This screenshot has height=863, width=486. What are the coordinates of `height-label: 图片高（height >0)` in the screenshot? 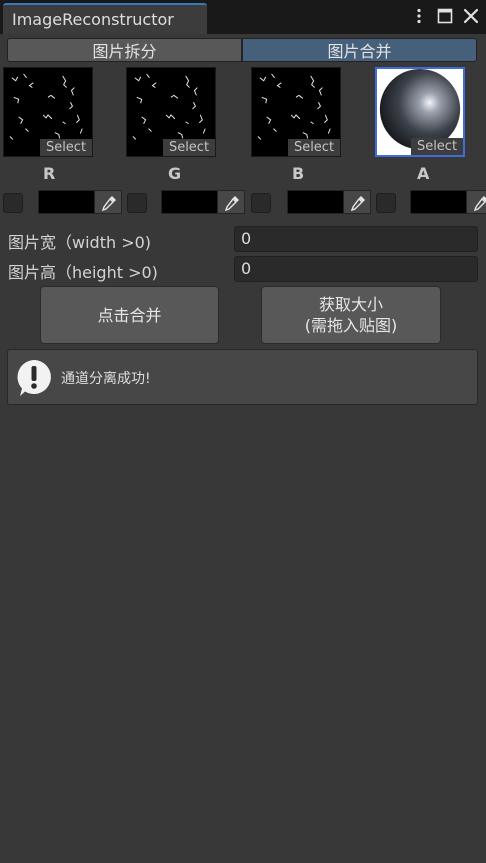 It's located at (83, 272).